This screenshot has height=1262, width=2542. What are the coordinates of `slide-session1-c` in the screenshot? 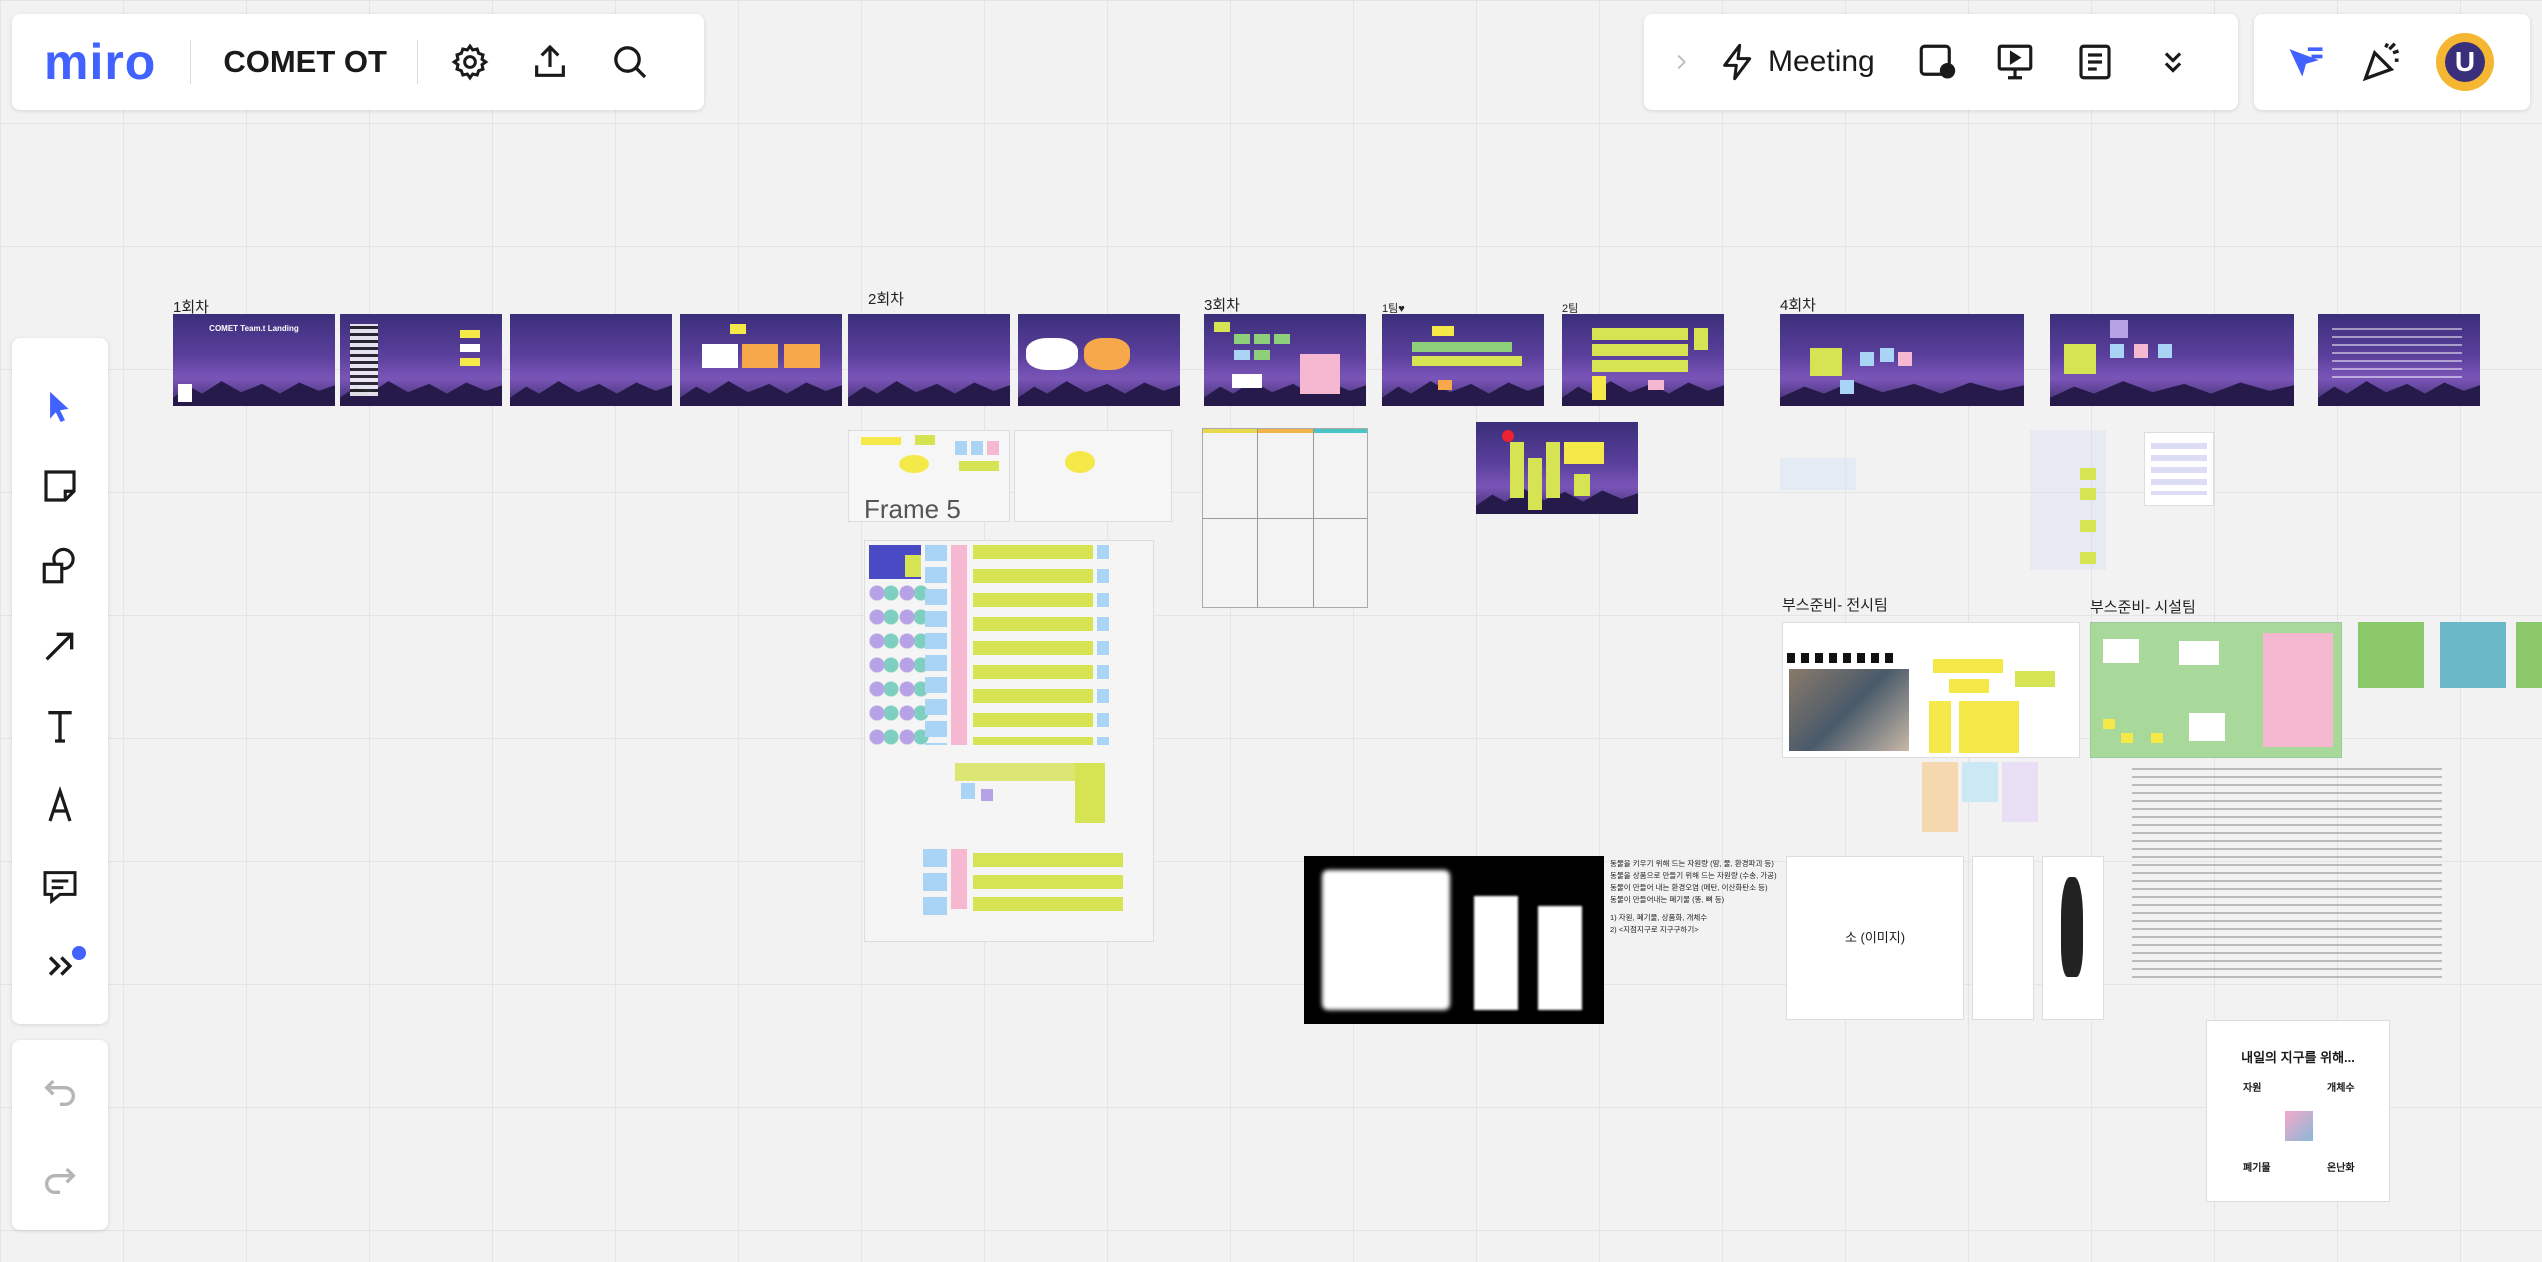 It's located at (591, 360).